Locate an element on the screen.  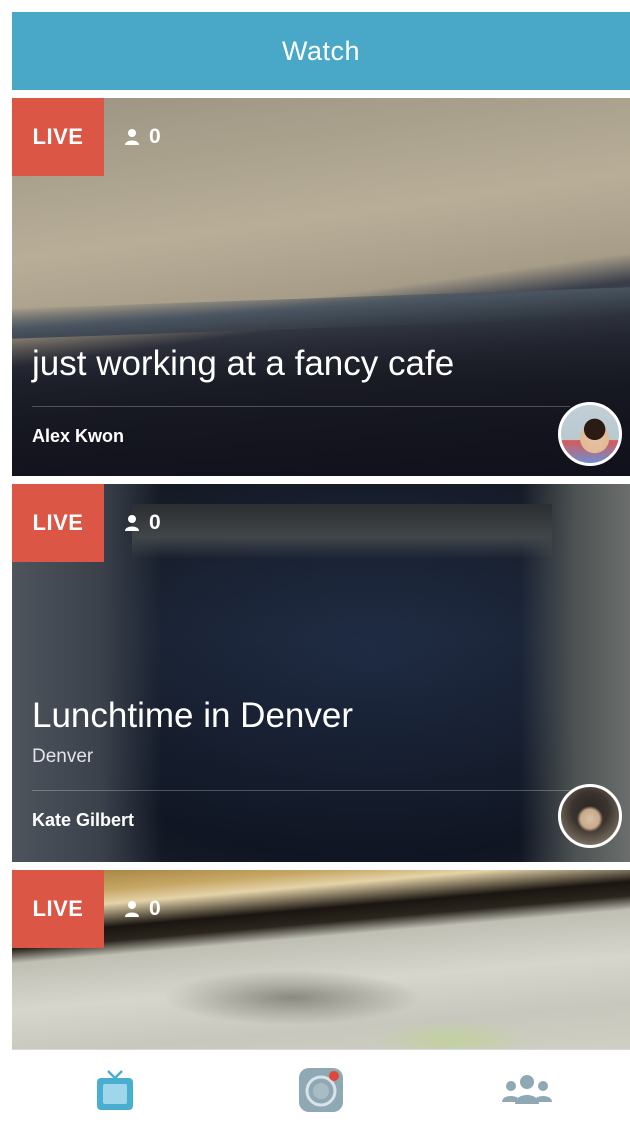
tab-bar is located at coordinates (321, 1089).